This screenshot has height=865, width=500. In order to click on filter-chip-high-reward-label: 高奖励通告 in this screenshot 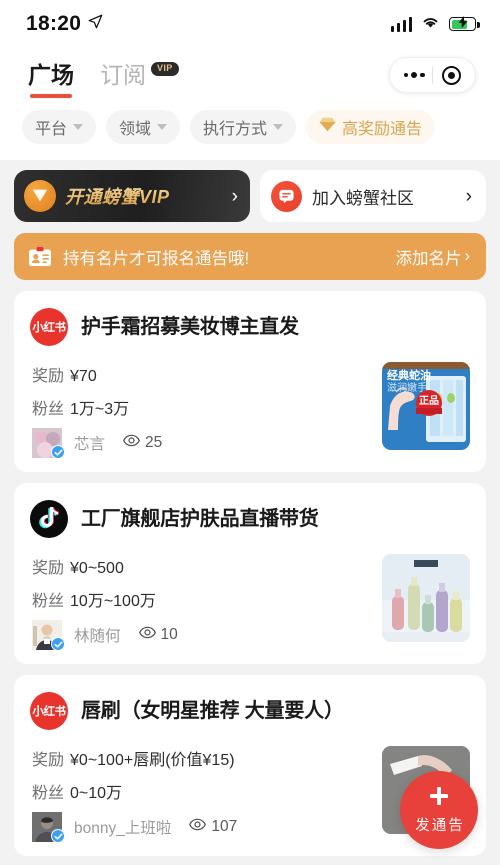, I will do `click(382, 129)`.